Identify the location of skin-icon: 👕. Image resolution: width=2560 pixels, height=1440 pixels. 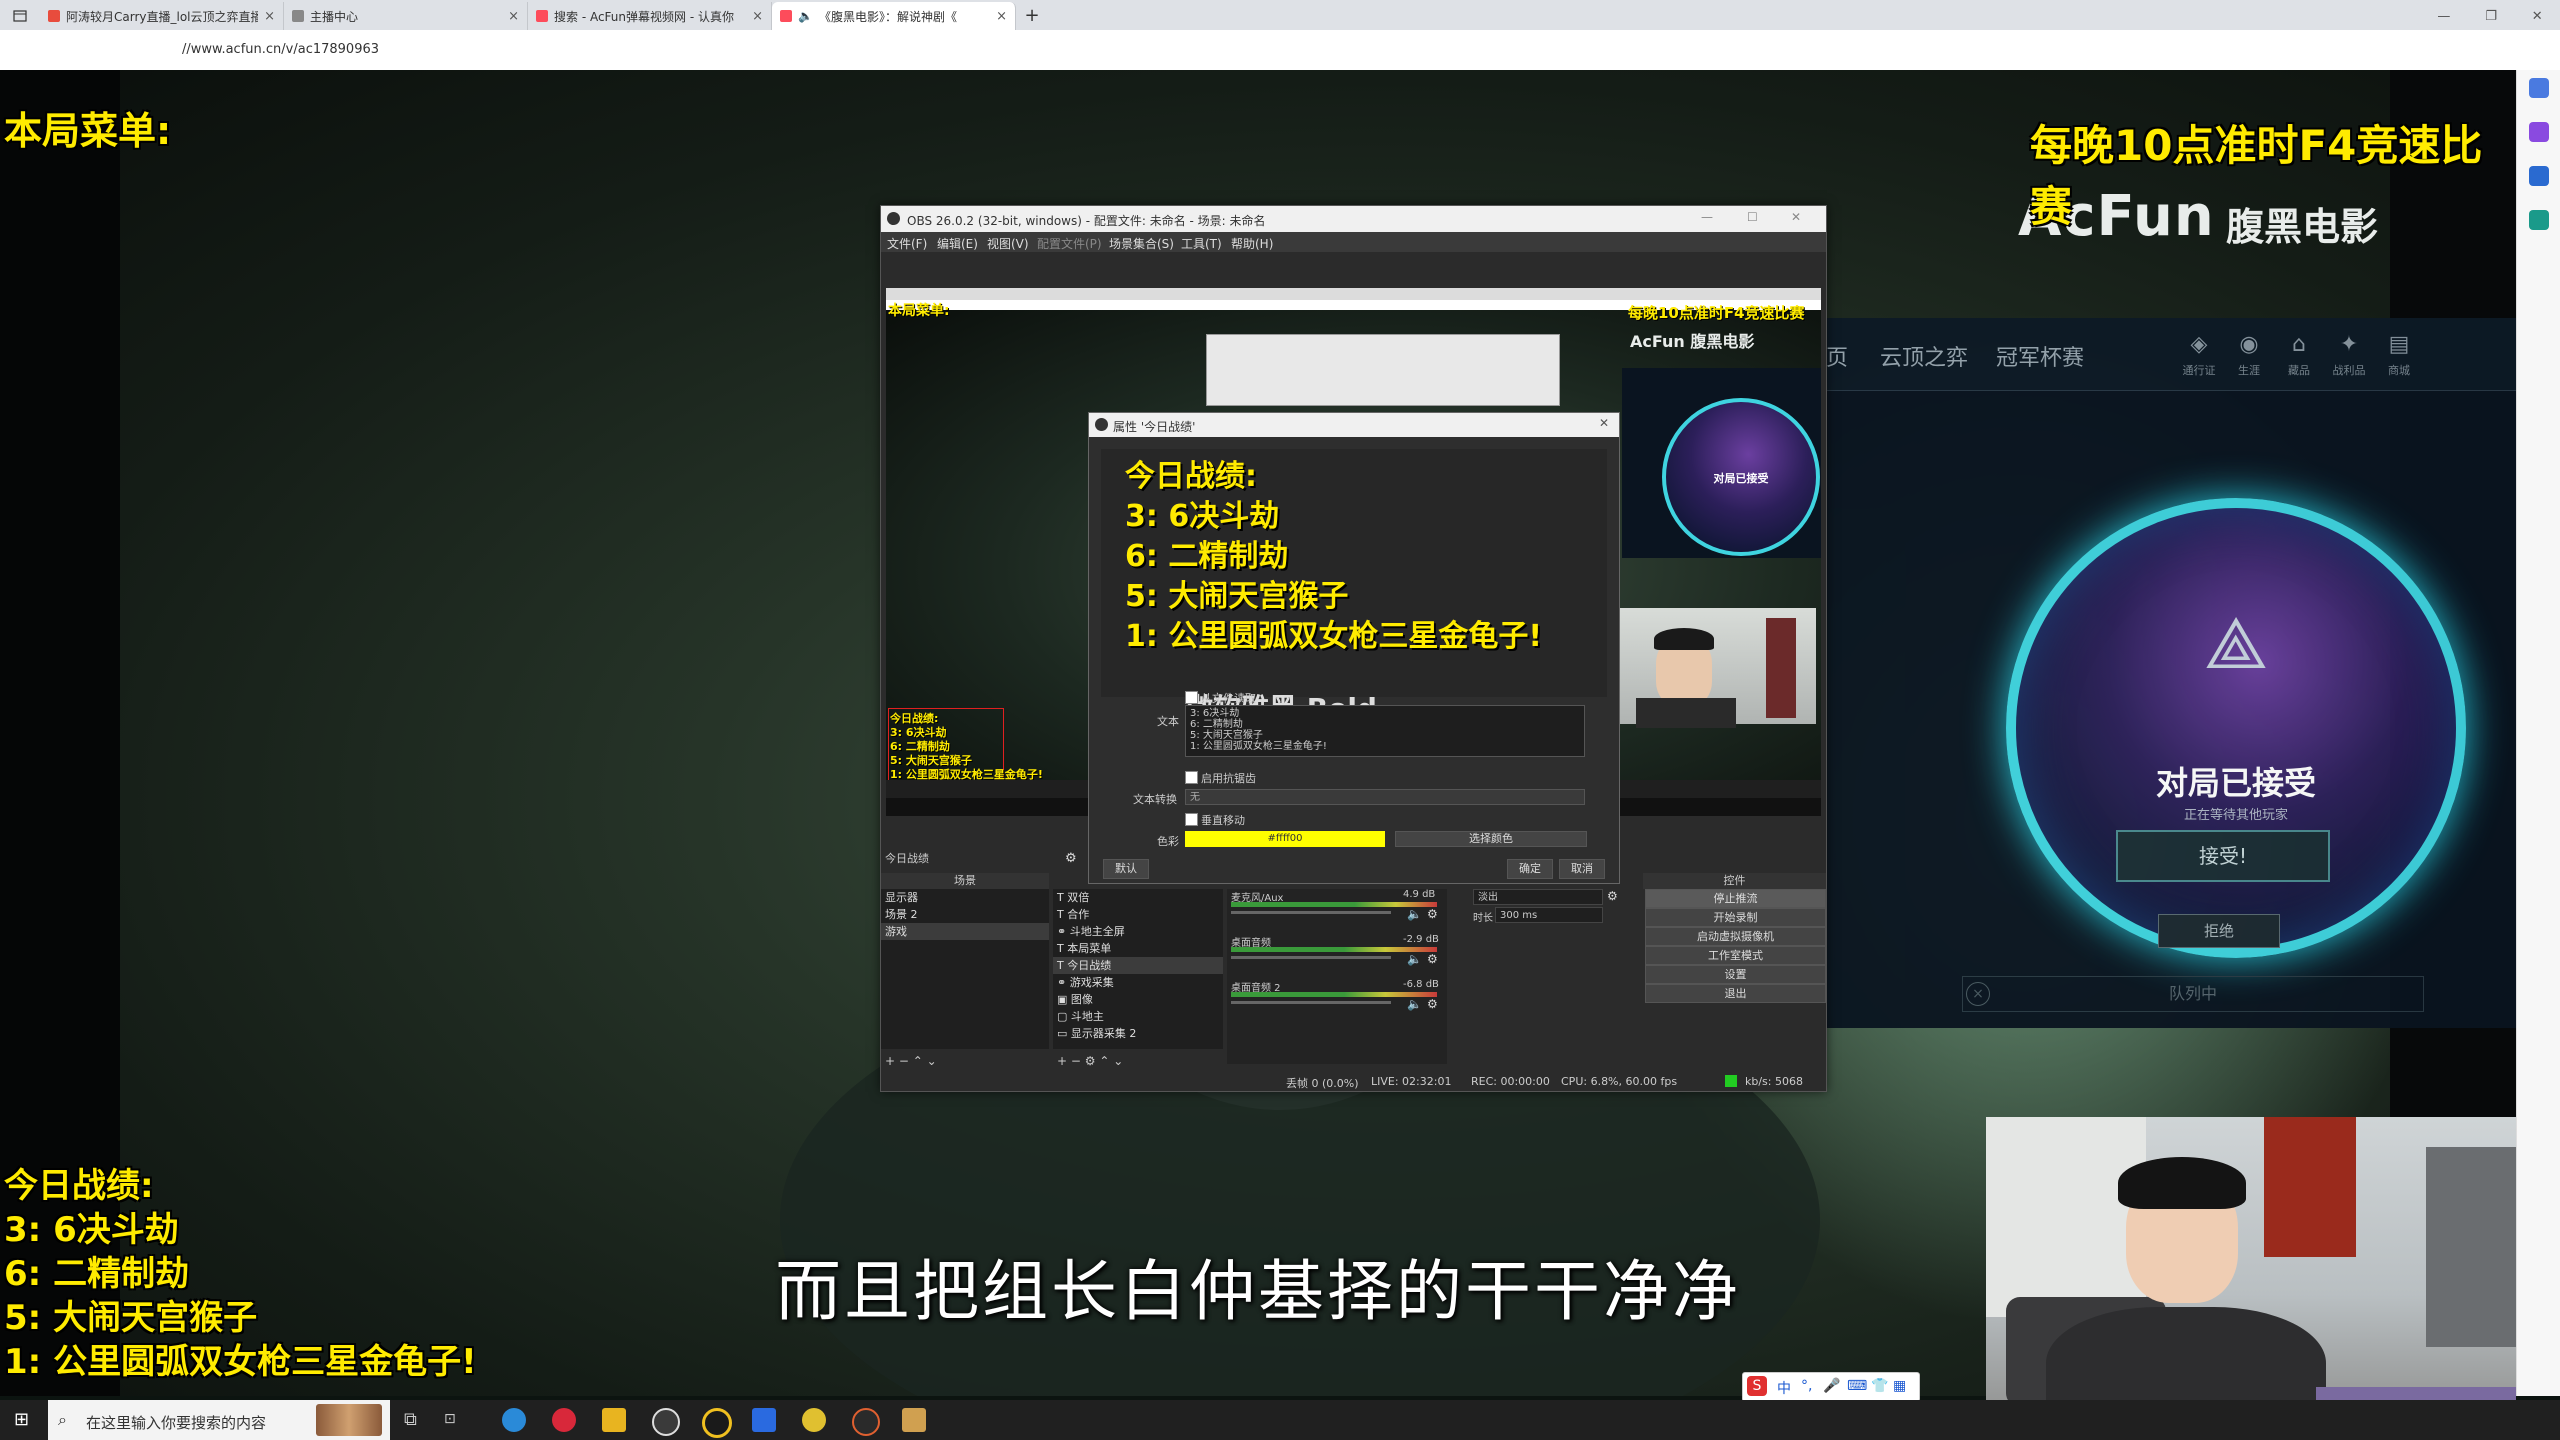
(1879, 1386).